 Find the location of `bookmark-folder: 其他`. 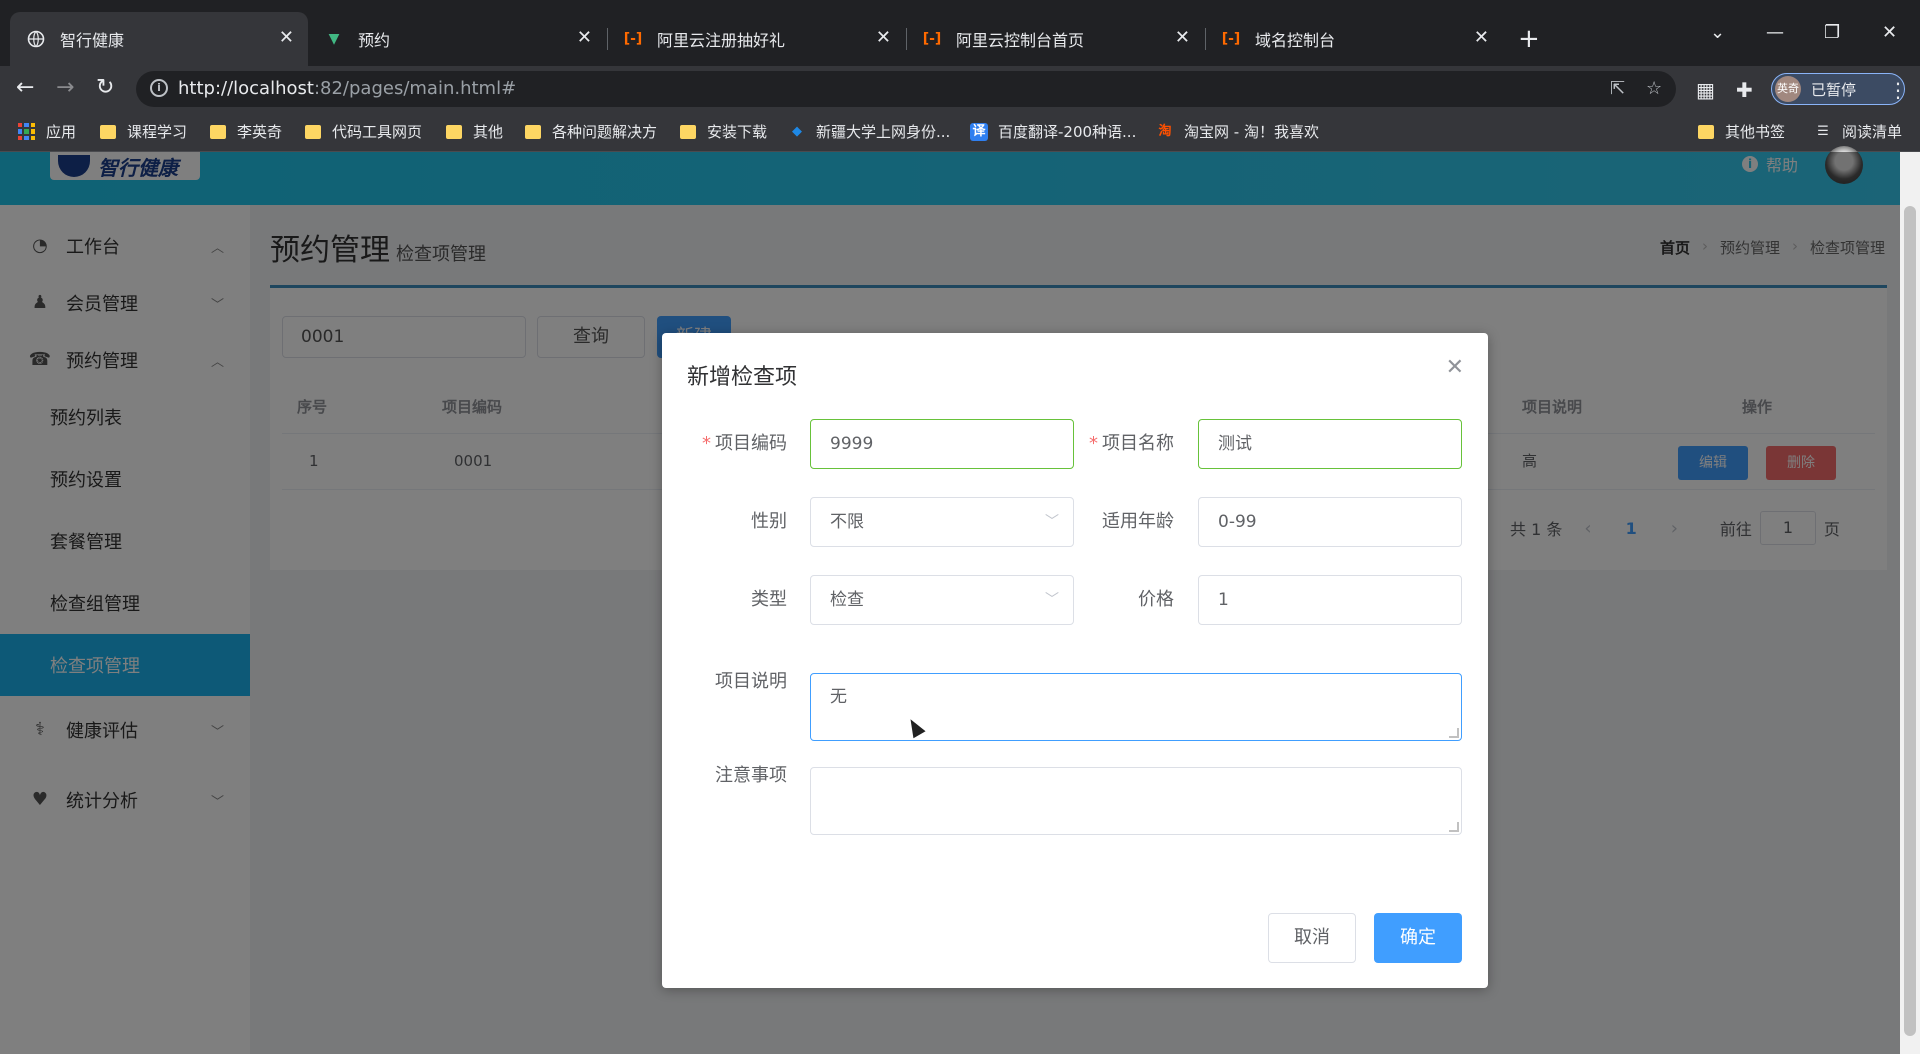

bookmark-folder: 其他 is located at coordinates (474, 131).